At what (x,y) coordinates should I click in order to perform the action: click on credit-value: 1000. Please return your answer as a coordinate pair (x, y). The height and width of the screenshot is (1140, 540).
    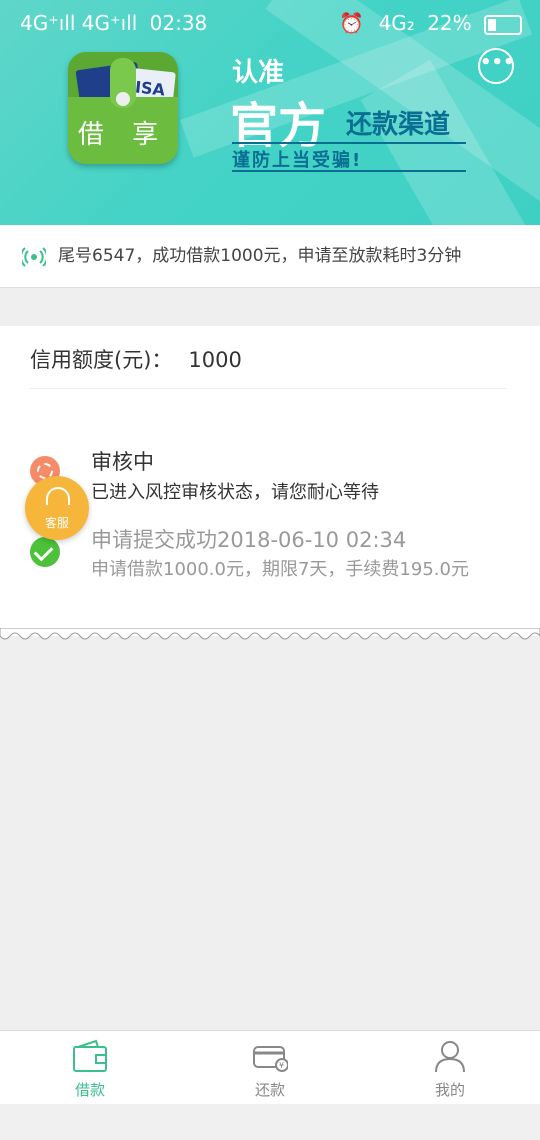
    Looking at the image, I should click on (215, 360).